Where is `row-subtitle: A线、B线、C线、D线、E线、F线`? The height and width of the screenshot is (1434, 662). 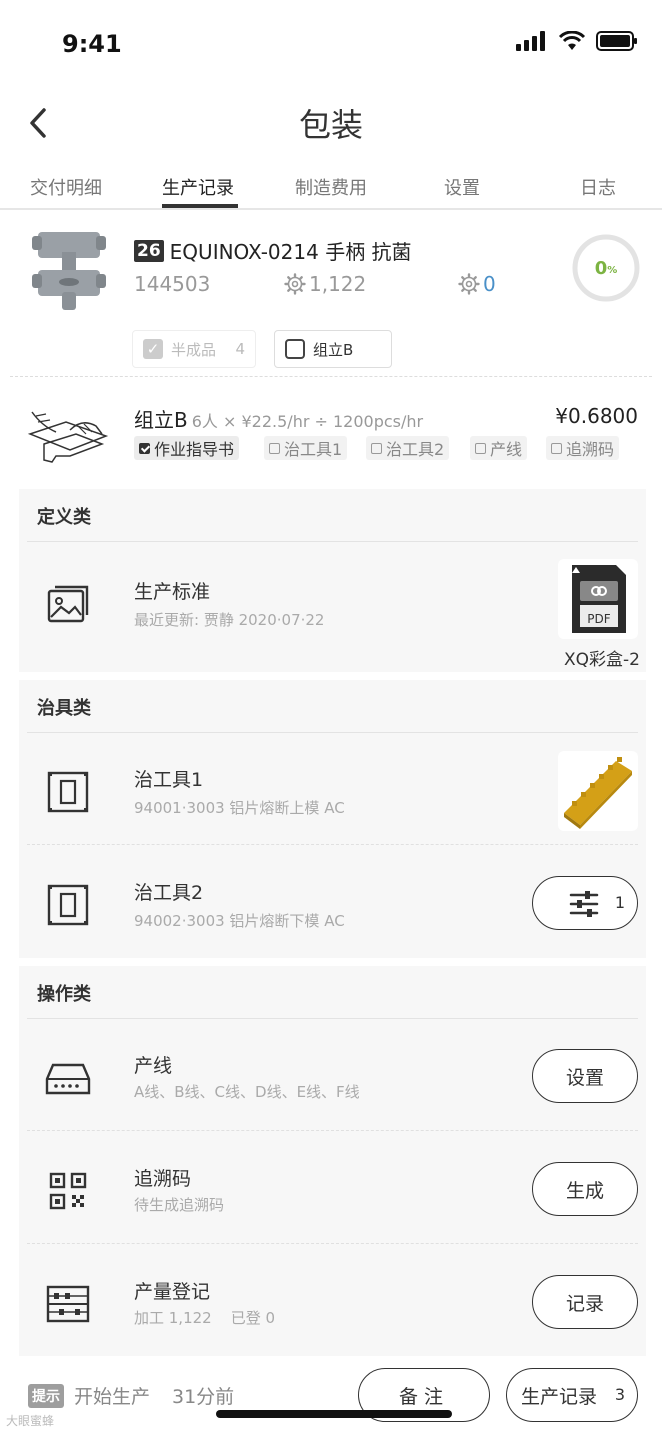 row-subtitle: A线、B线、C线、D线、E线、F线 is located at coordinates (247, 1092).